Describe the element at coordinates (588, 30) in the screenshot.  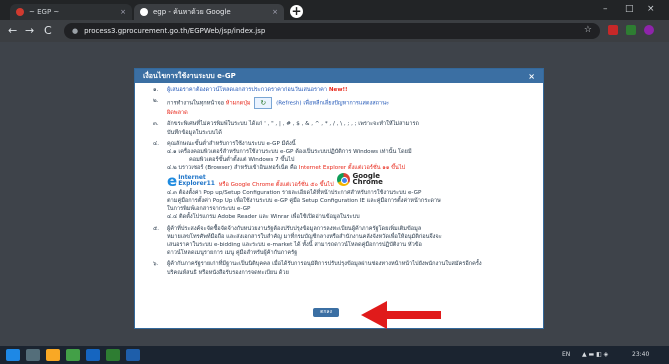
I see `bookmark-star-icon: ☆` at that location.